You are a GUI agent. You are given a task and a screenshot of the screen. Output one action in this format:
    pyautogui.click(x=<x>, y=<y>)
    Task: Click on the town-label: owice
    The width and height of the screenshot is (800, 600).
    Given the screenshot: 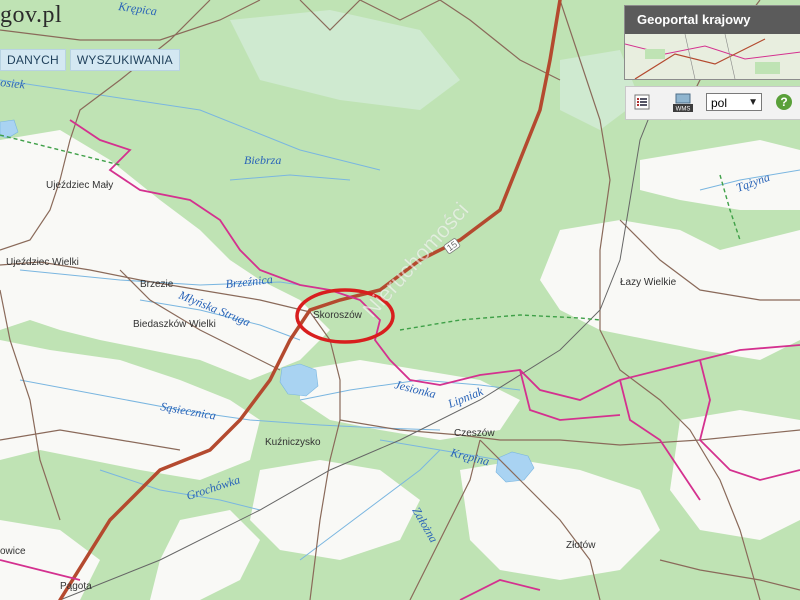 What is the action you would take?
    pyautogui.click(x=13, y=551)
    